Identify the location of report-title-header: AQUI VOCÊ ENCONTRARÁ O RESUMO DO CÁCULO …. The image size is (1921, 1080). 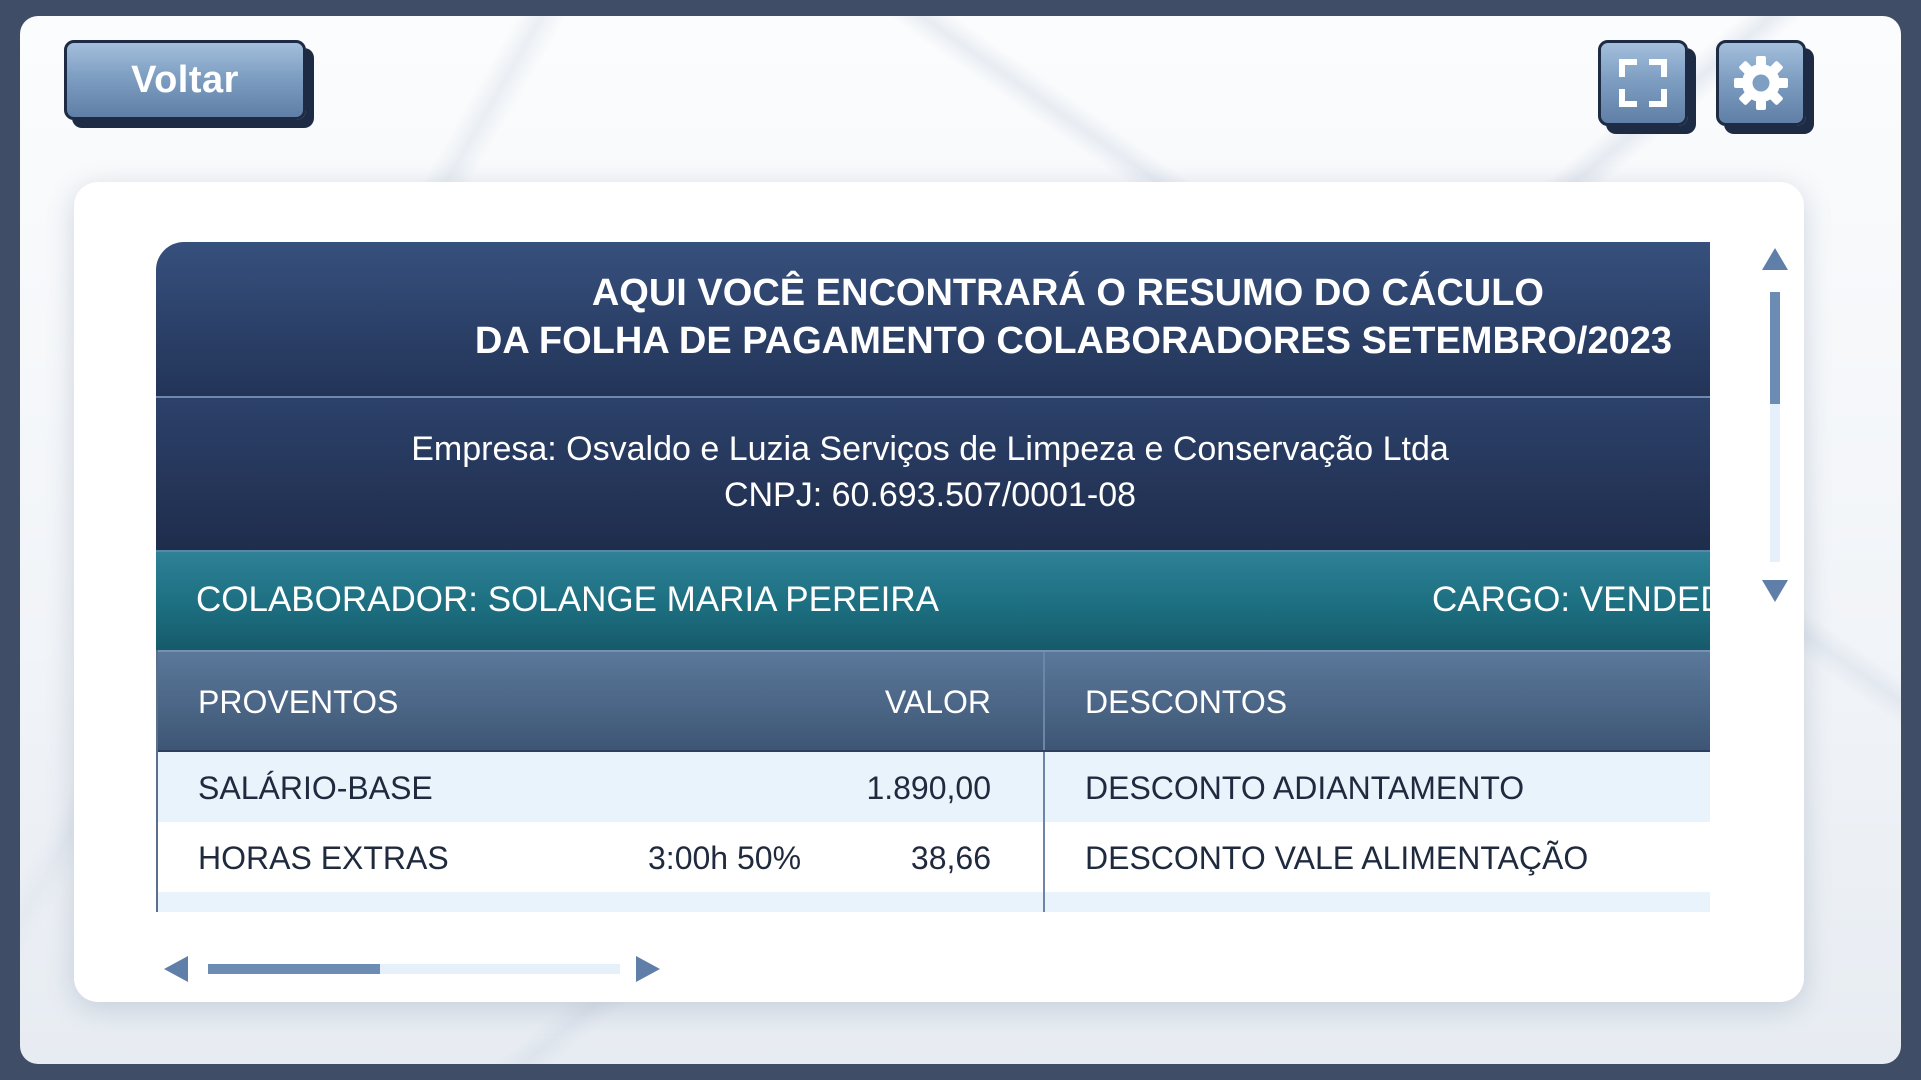
(933, 320).